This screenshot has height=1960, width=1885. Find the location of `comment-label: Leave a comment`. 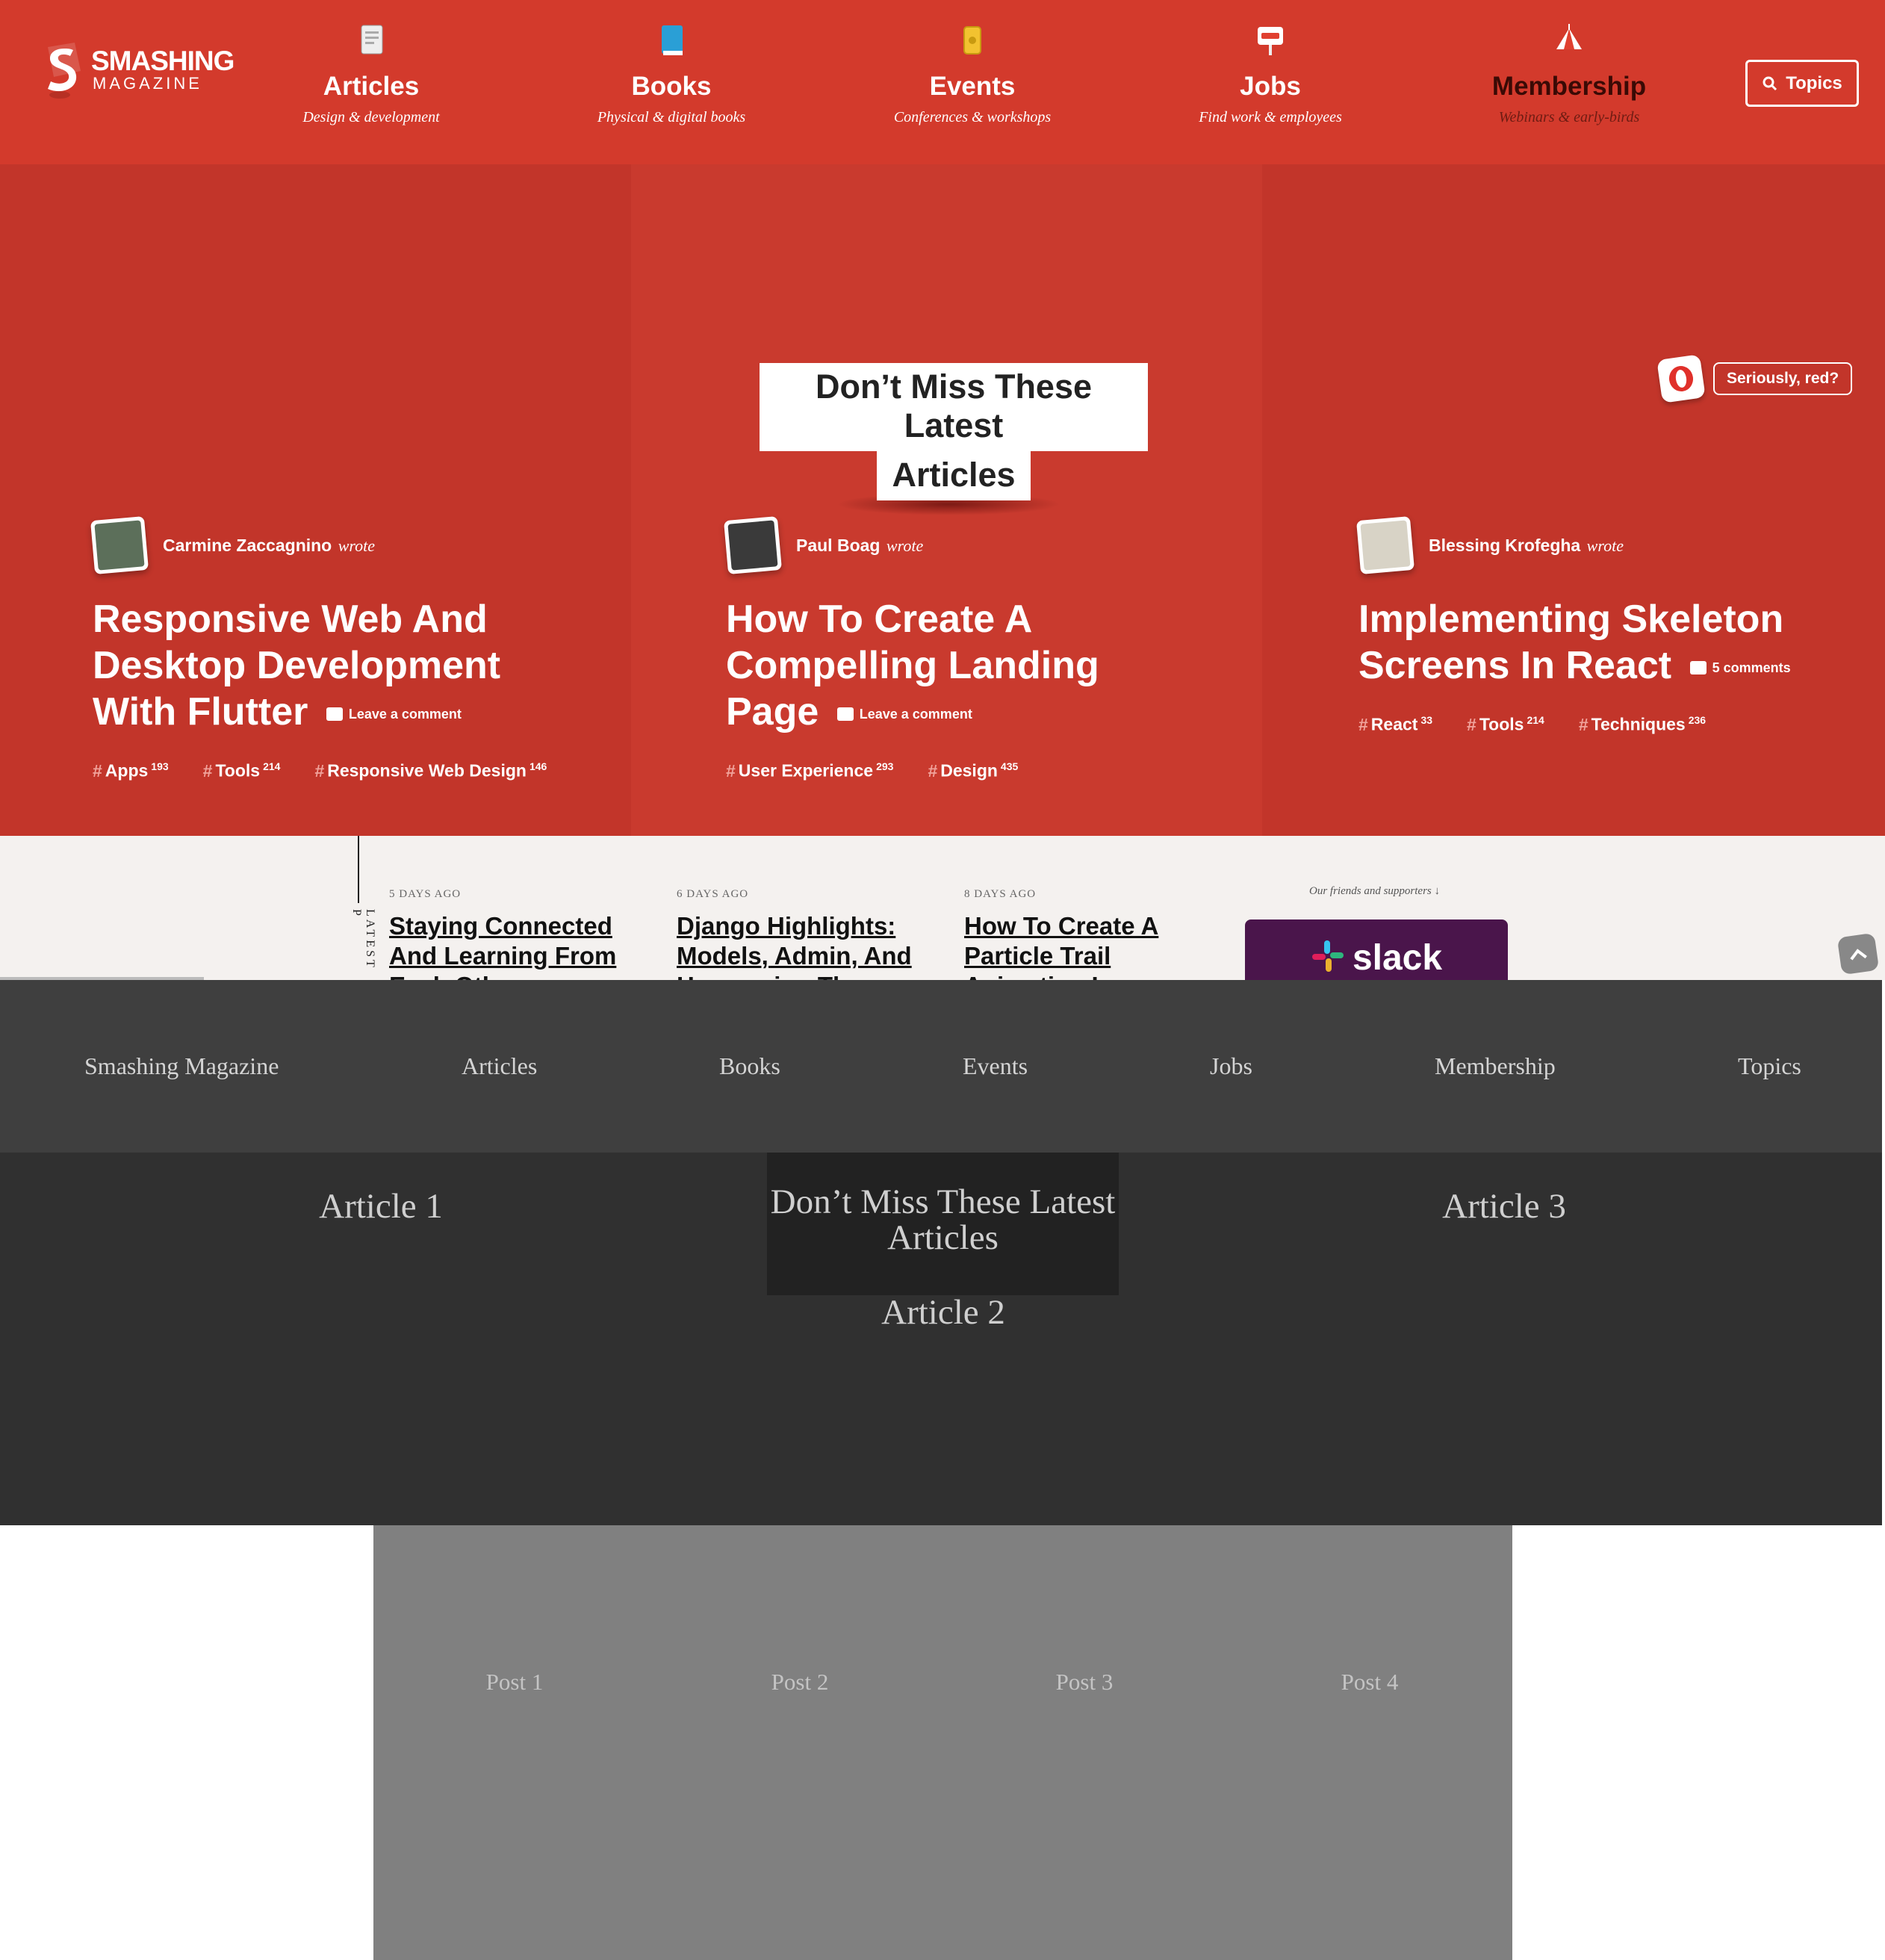

comment-label: Leave a comment is located at coordinates (915, 714).